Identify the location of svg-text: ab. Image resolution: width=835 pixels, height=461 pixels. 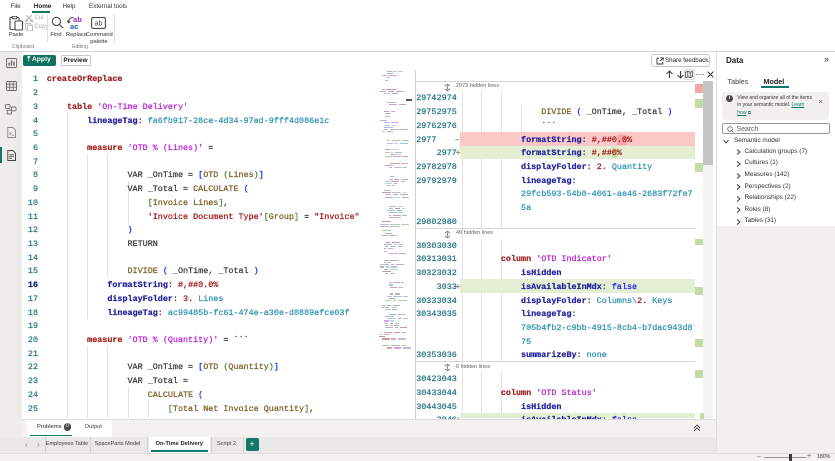
(99, 23).